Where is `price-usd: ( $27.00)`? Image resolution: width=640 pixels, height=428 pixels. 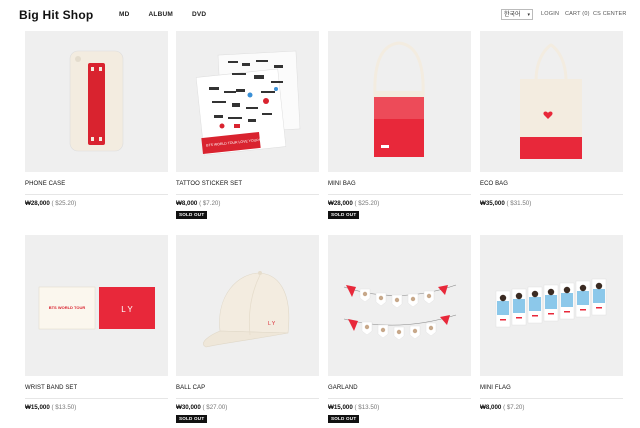
price-usd: ( $27.00) is located at coordinates (215, 407).